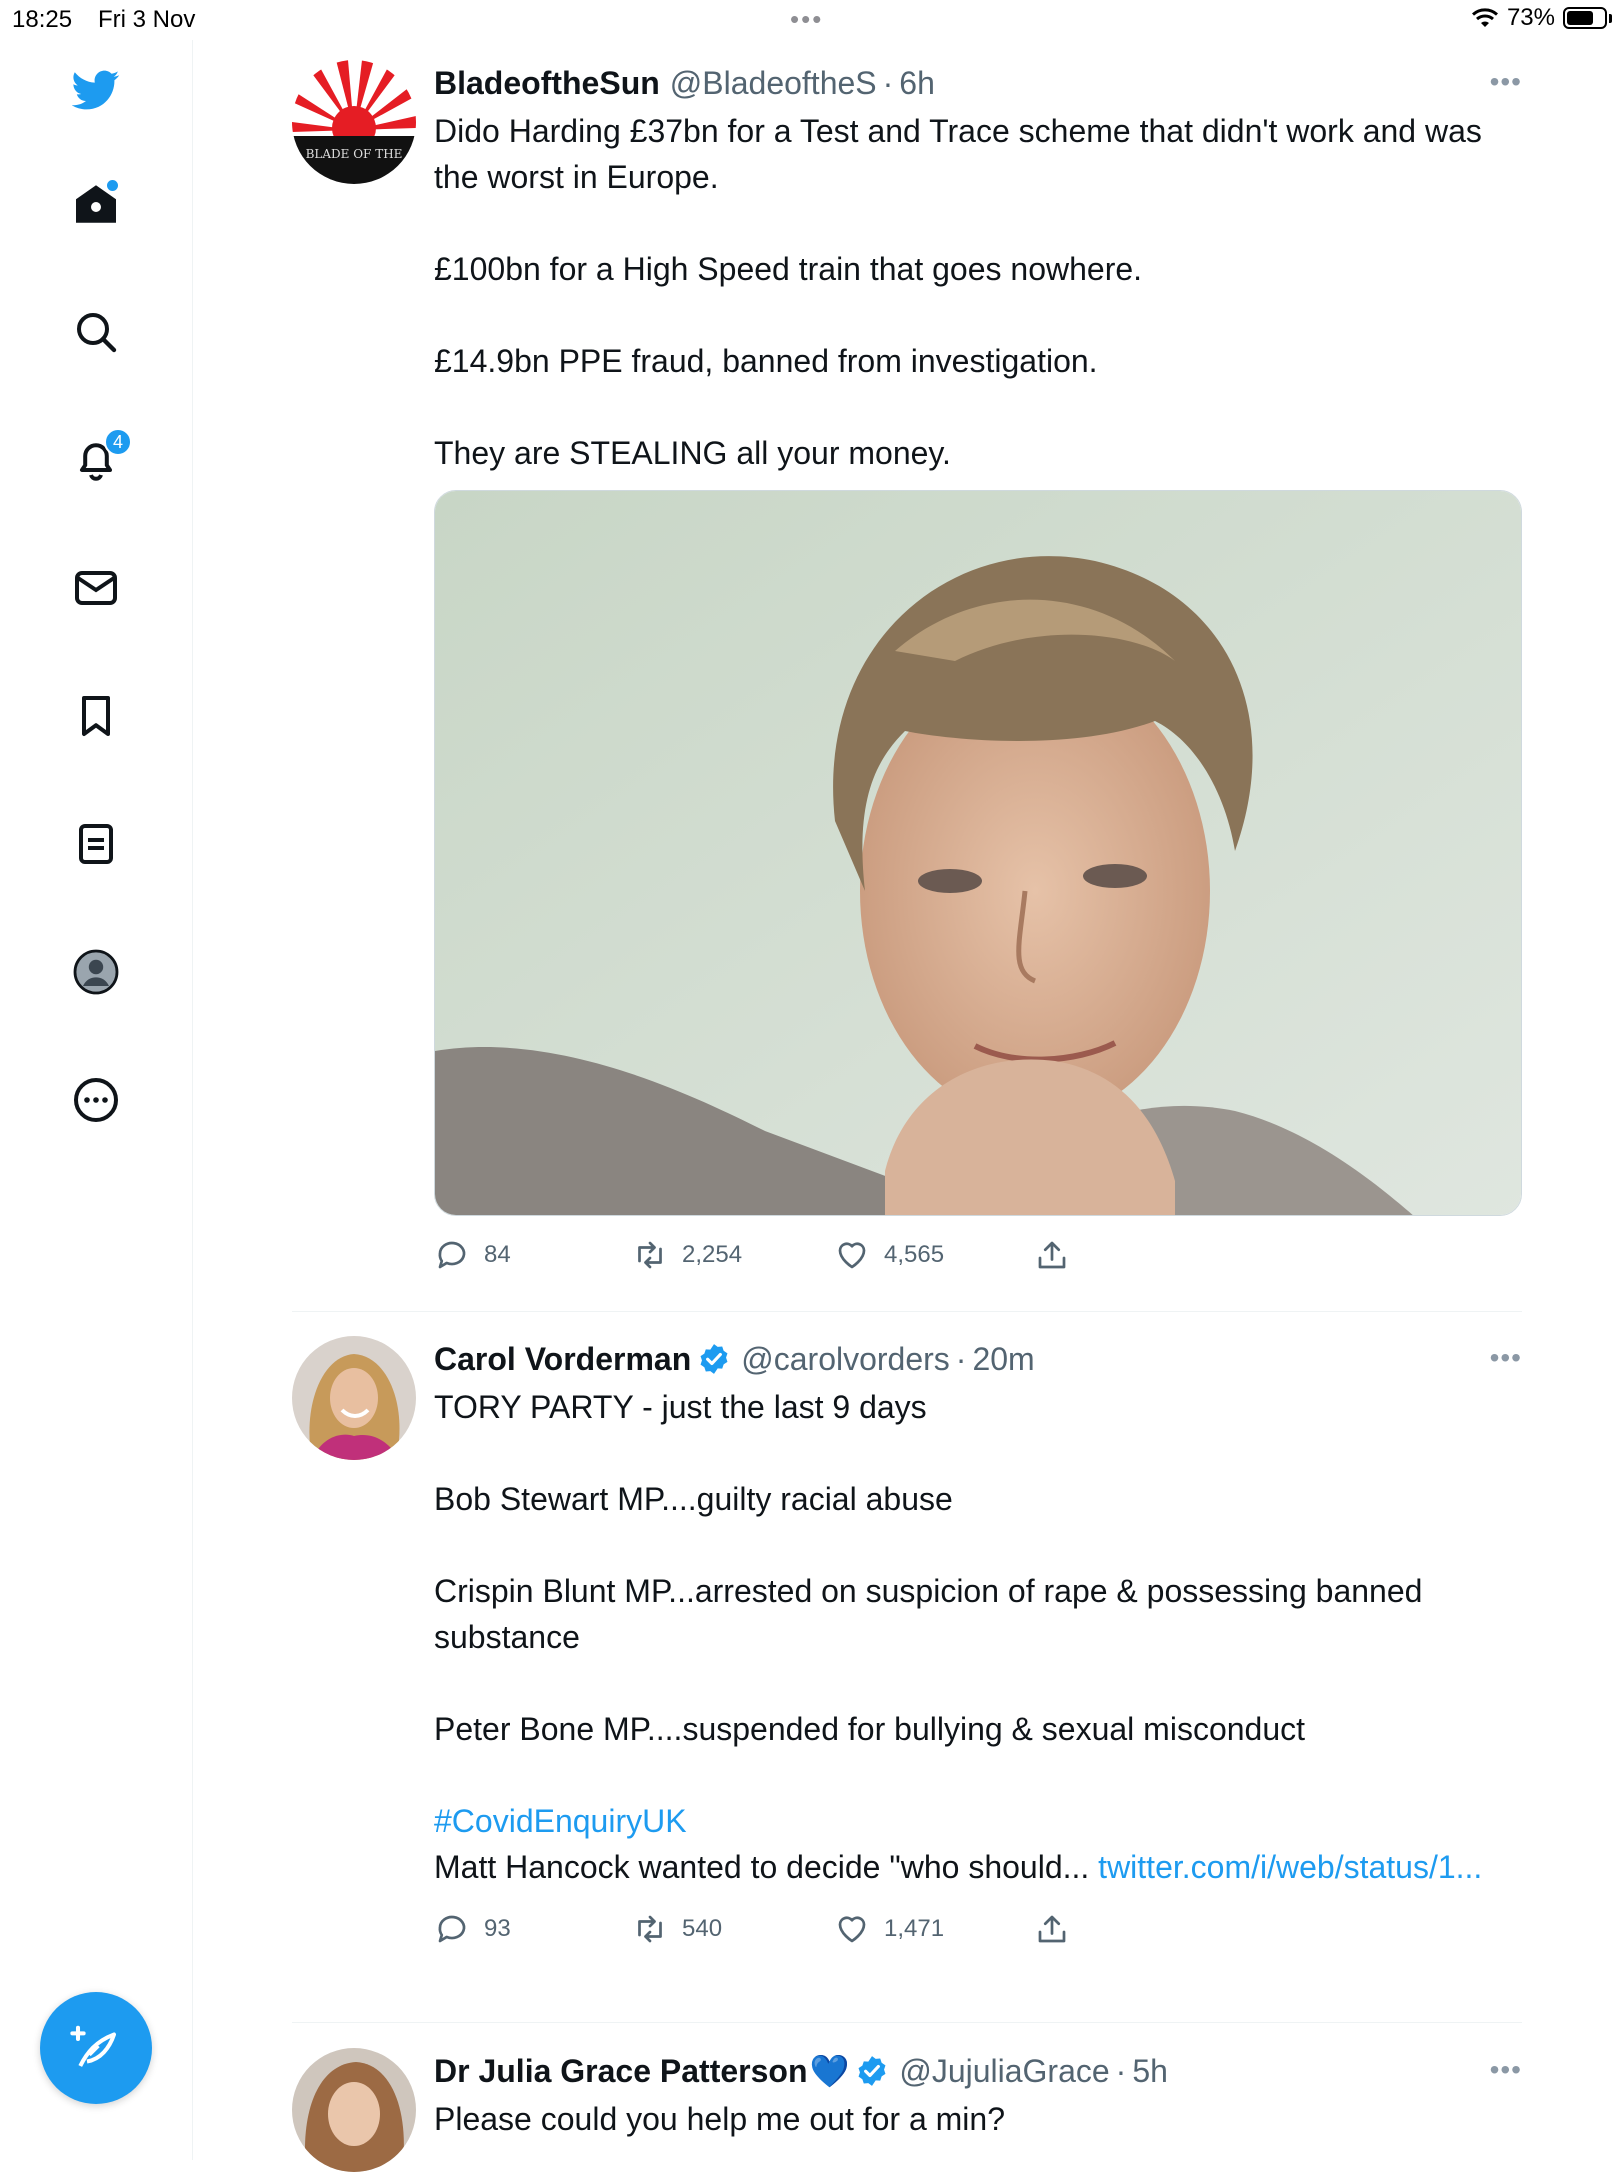 The image size is (1620, 2172). I want to click on like-button: 1,471, so click(934, 1929).